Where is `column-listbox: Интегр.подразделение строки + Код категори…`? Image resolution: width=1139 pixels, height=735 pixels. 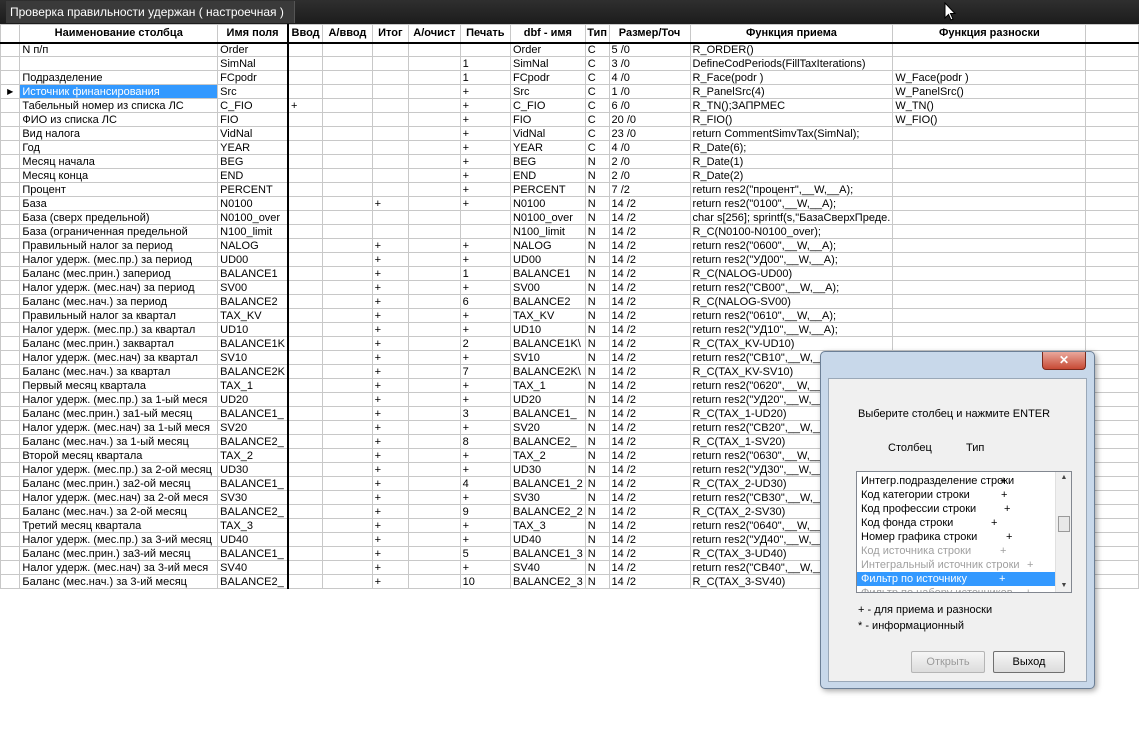 column-listbox: Интегр.подразделение строки + Код категори… is located at coordinates (964, 532).